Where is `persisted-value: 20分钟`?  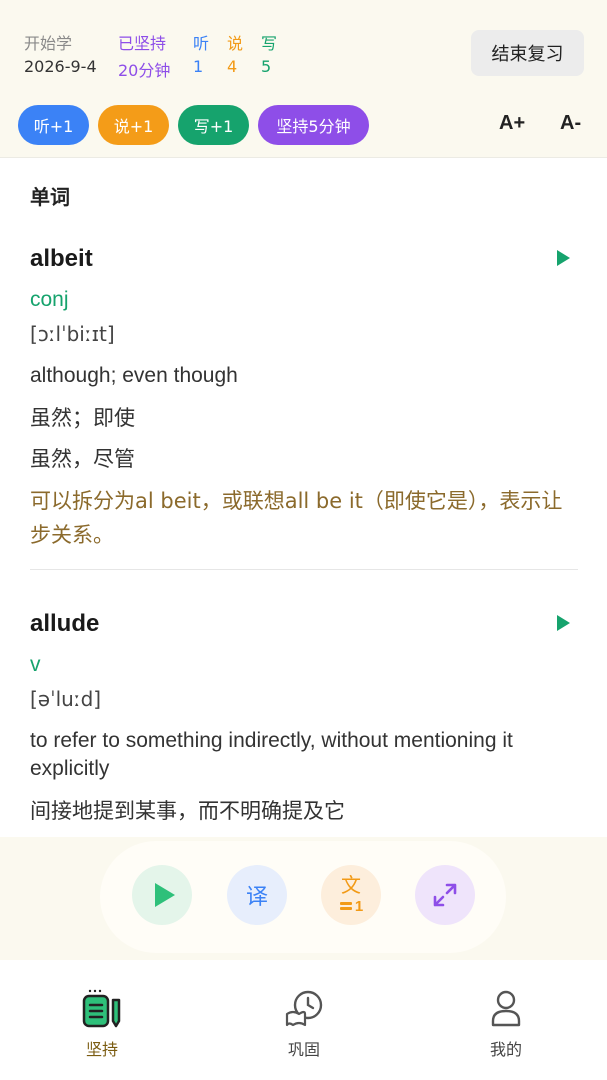
persisted-value: 20分钟 is located at coordinates (144, 70).